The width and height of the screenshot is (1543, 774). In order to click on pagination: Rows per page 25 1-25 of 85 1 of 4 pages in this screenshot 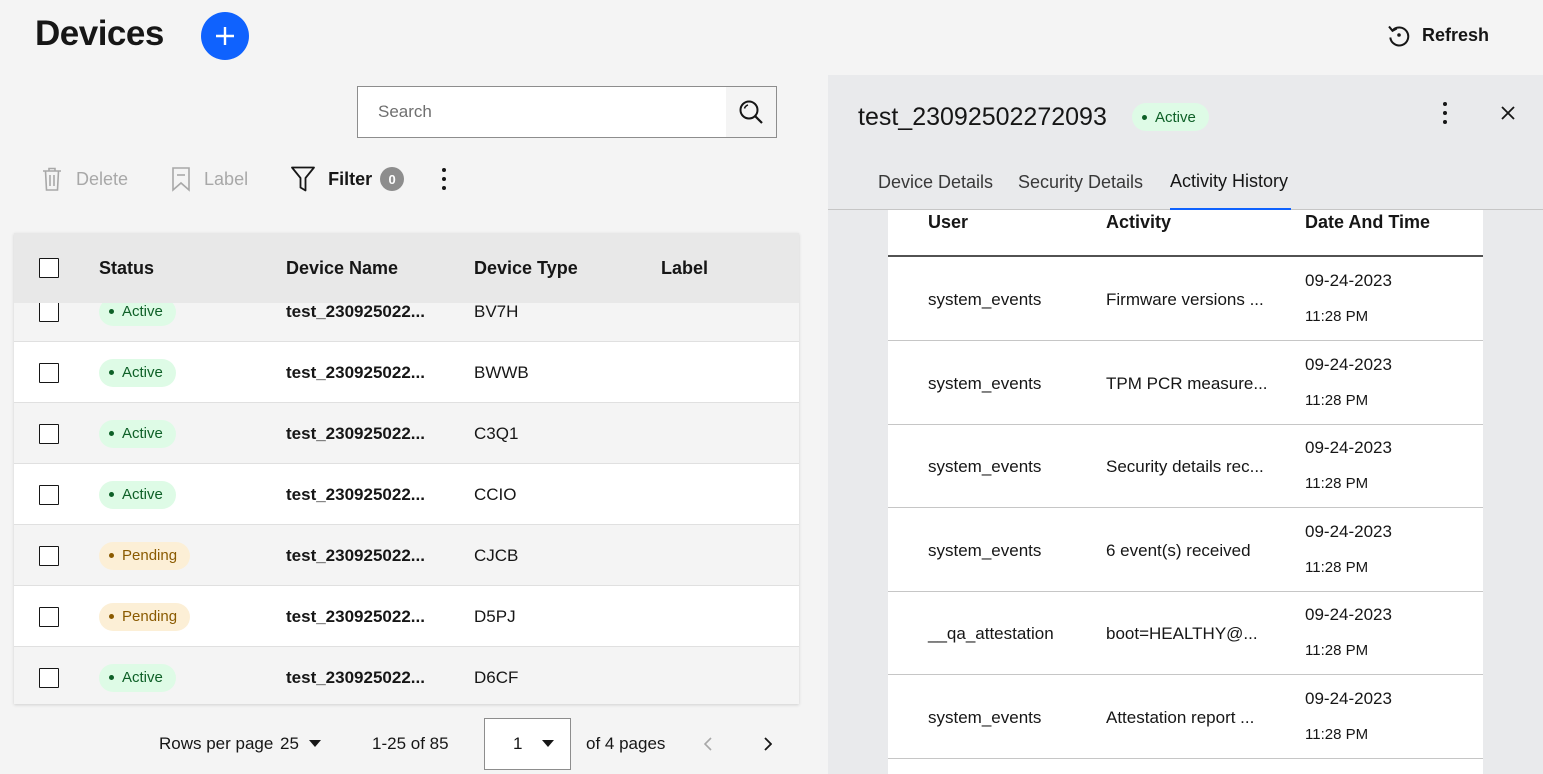, I will do `click(406, 744)`.